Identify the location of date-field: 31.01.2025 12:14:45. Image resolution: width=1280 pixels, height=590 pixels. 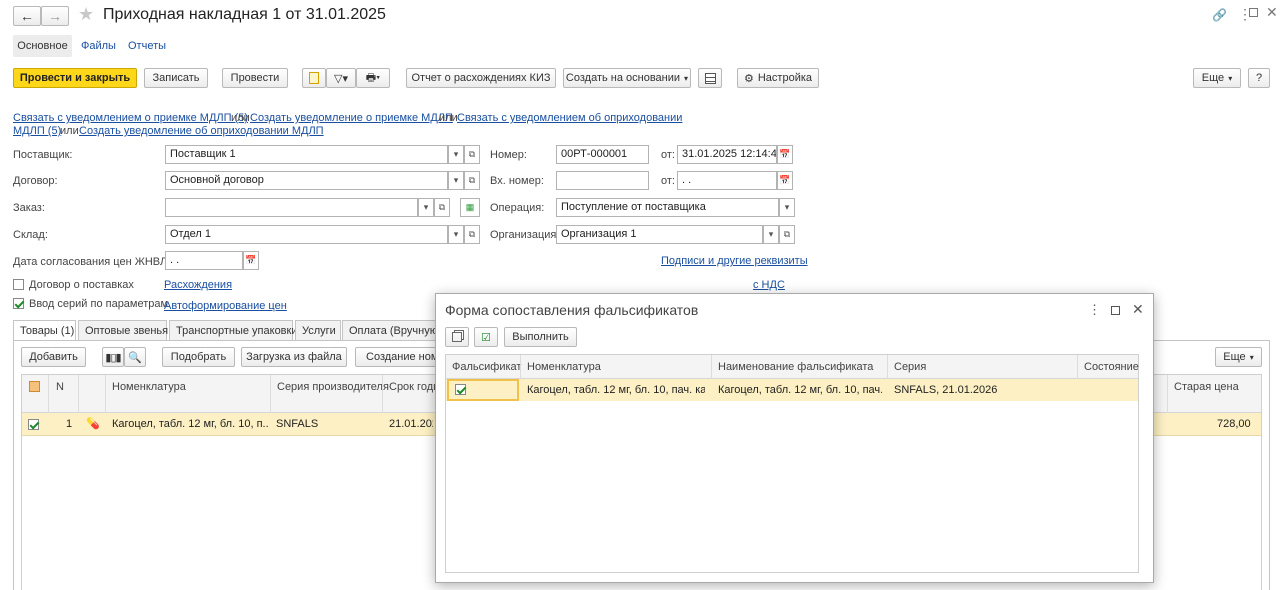
(727, 154).